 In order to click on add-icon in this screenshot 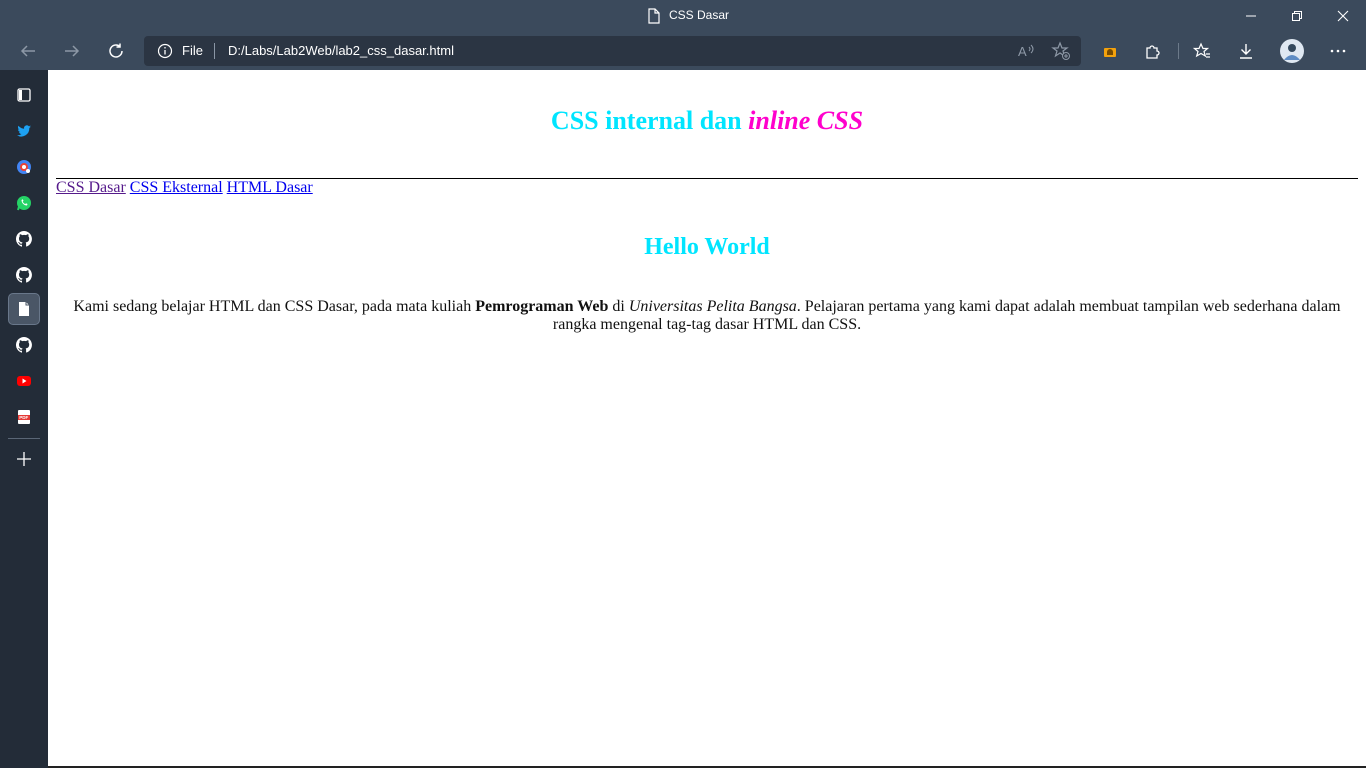, I will do `click(24, 459)`.